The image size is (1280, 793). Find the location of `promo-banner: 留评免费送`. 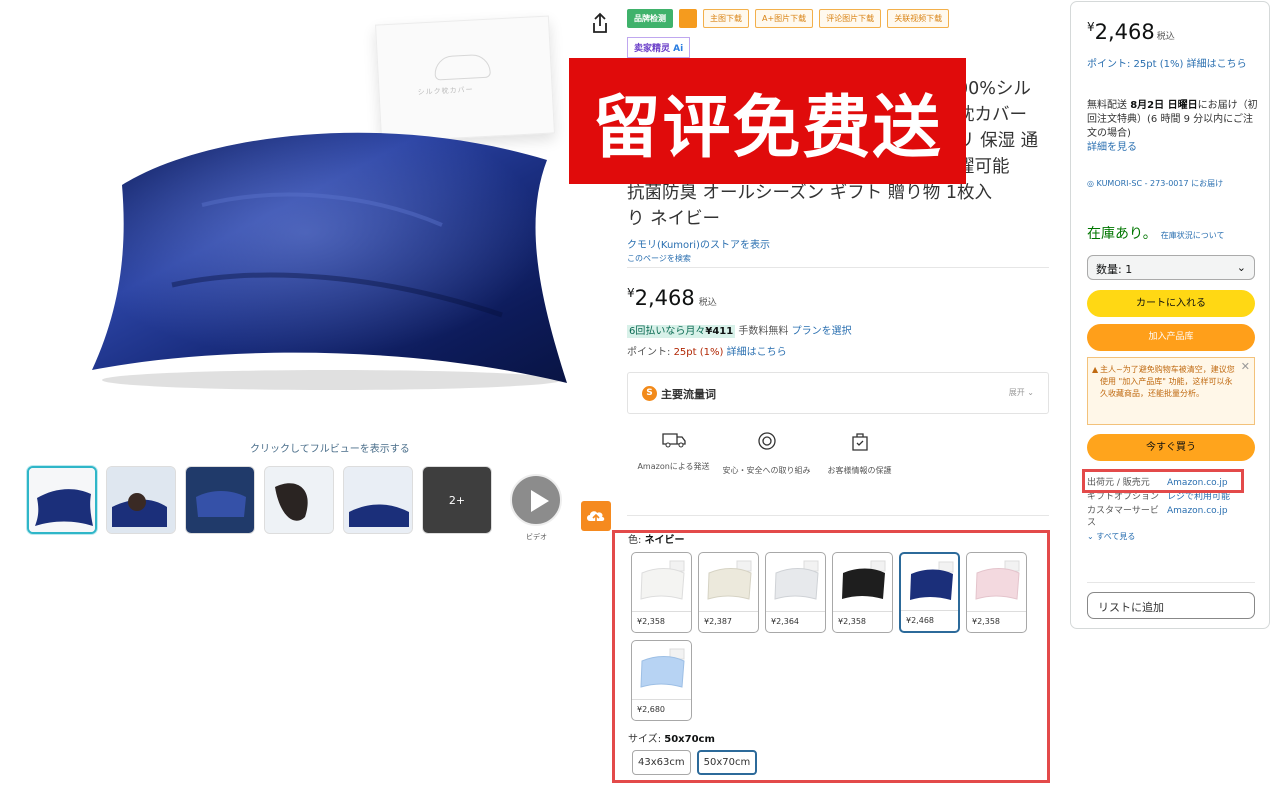

promo-banner: 留评免费送 is located at coordinates (767, 121).